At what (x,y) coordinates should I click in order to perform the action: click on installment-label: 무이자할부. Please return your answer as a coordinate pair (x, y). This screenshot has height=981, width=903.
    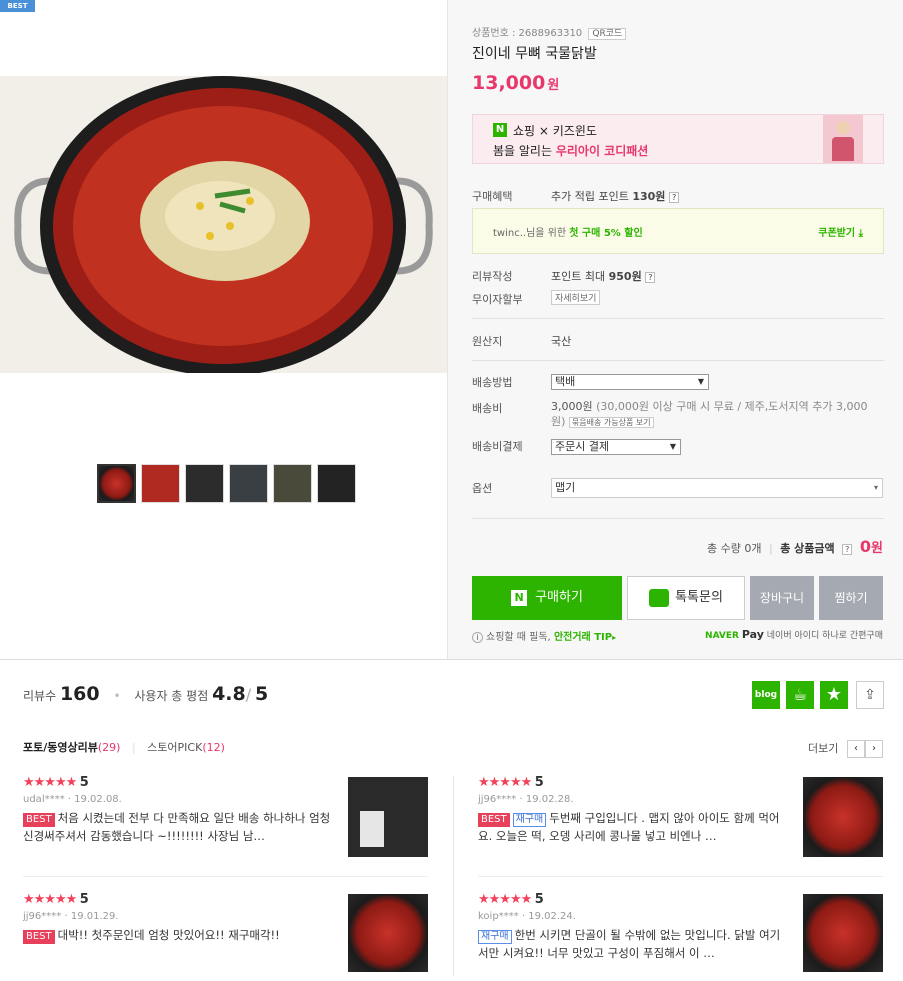
    Looking at the image, I should click on (497, 299).